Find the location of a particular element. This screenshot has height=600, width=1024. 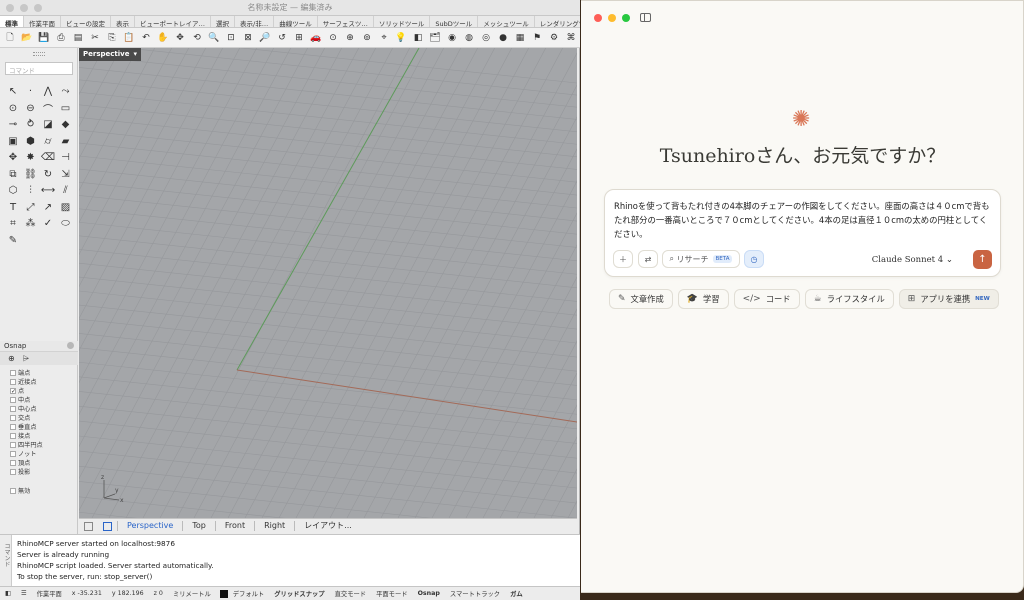

status-layer: デフォルト is located at coordinates (248, 593).